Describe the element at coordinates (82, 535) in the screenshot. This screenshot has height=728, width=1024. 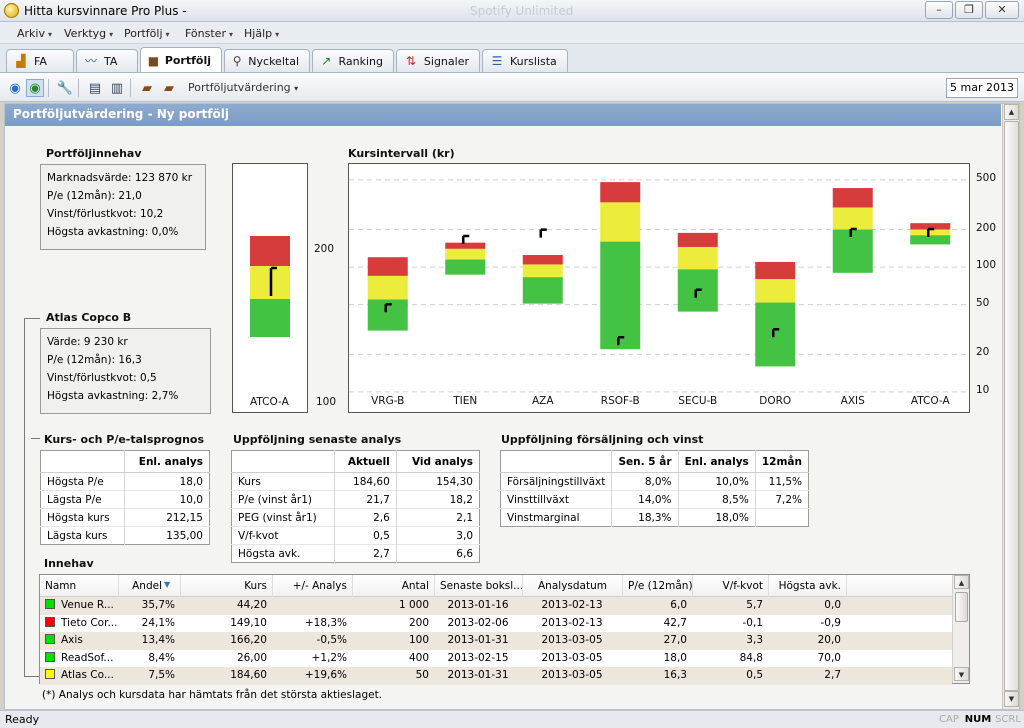
I see `row-label: Lägsta kurs` at that location.